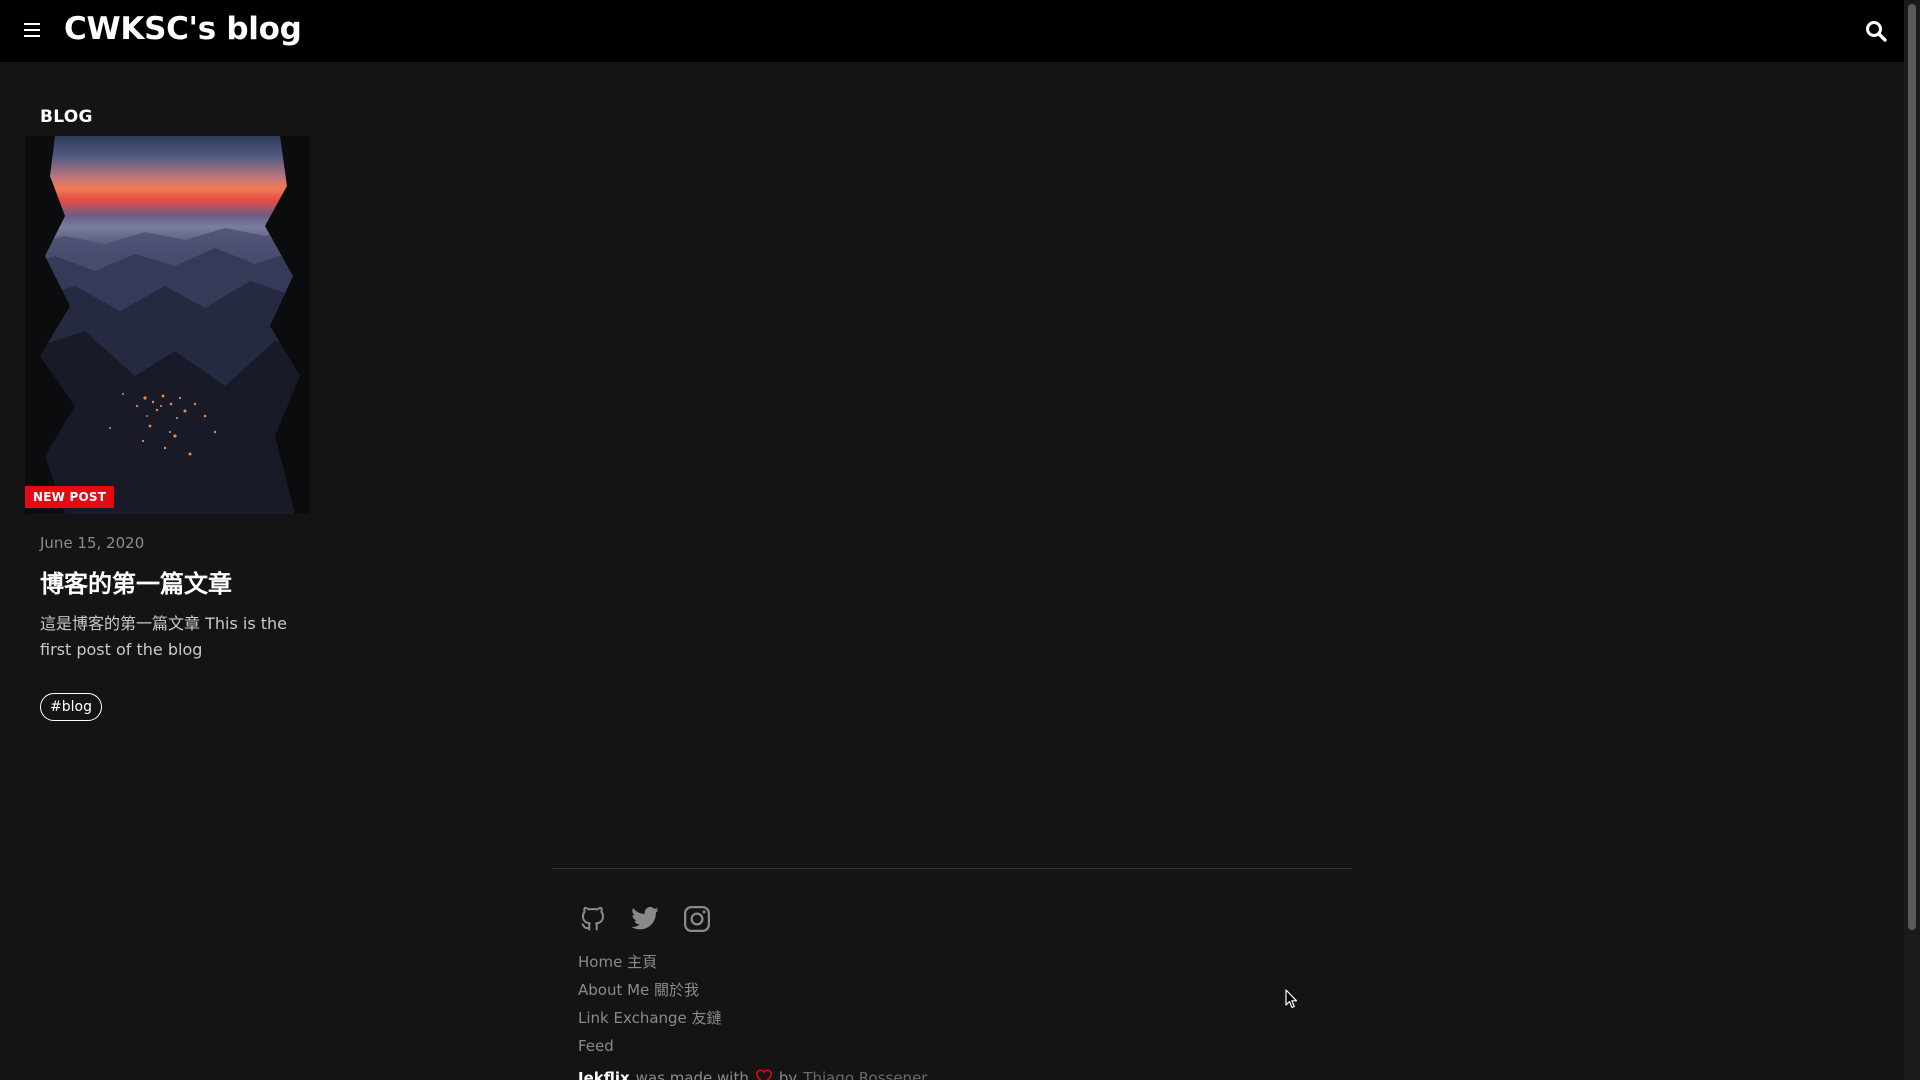  I want to click on post-date: June 15, 2020, so click(92, 543).